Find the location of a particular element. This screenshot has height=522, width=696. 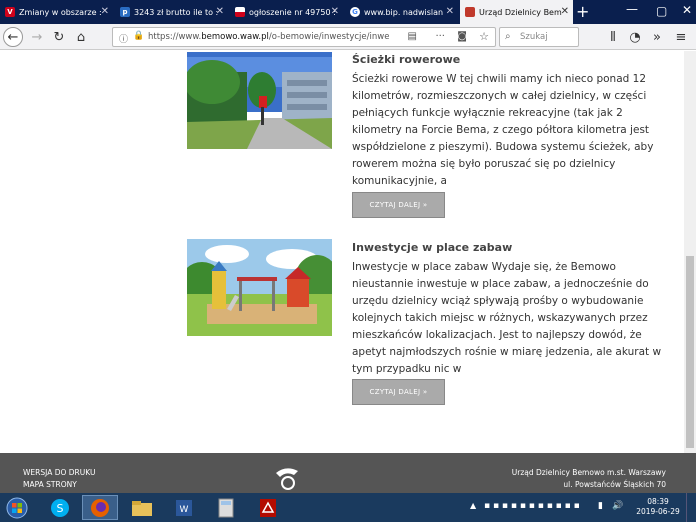

tab-title: Zmiany w obszarze : is located at coordinates (60, 12).